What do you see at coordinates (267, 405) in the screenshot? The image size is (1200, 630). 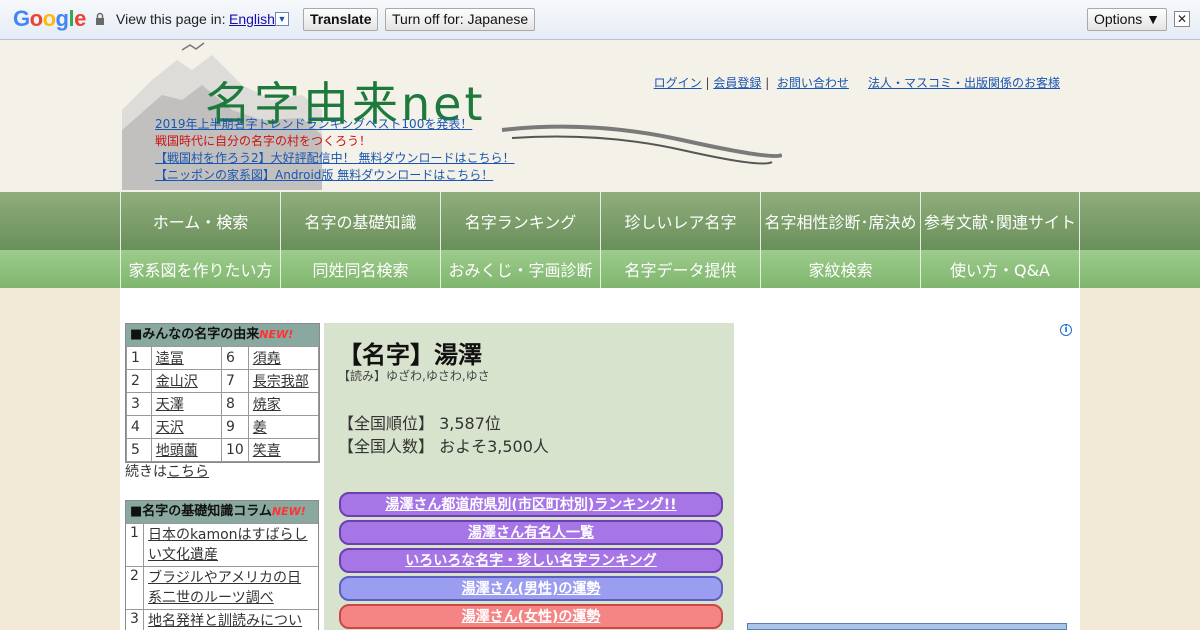 I see `surname-link: 焼家` at bounding box center [267, 405].